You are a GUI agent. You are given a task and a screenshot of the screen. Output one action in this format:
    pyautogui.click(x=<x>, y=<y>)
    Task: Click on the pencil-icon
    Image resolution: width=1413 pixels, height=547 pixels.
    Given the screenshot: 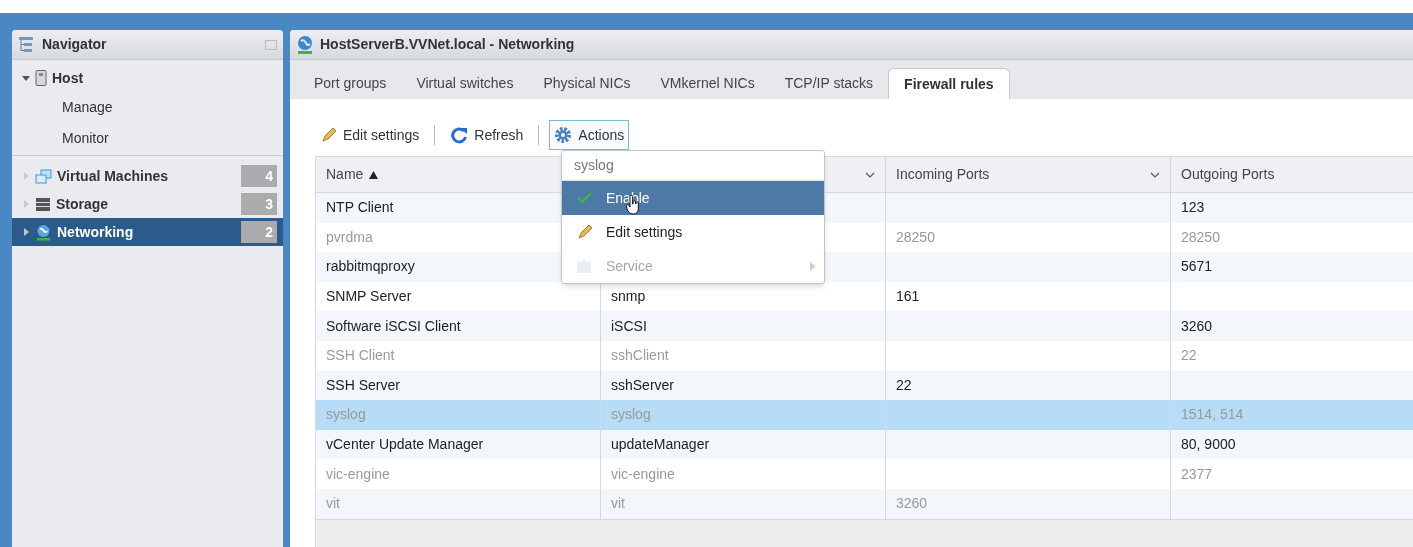 What is the action you would take?
    pyautogui.click(x=329, y=135)
    